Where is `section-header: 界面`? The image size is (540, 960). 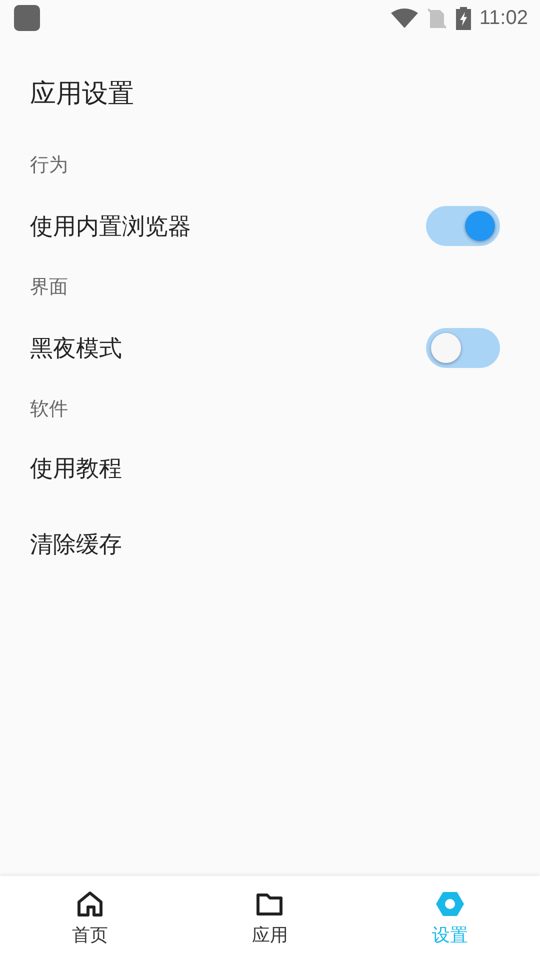 section-header: 界面 is located at coordinates (49, 287).